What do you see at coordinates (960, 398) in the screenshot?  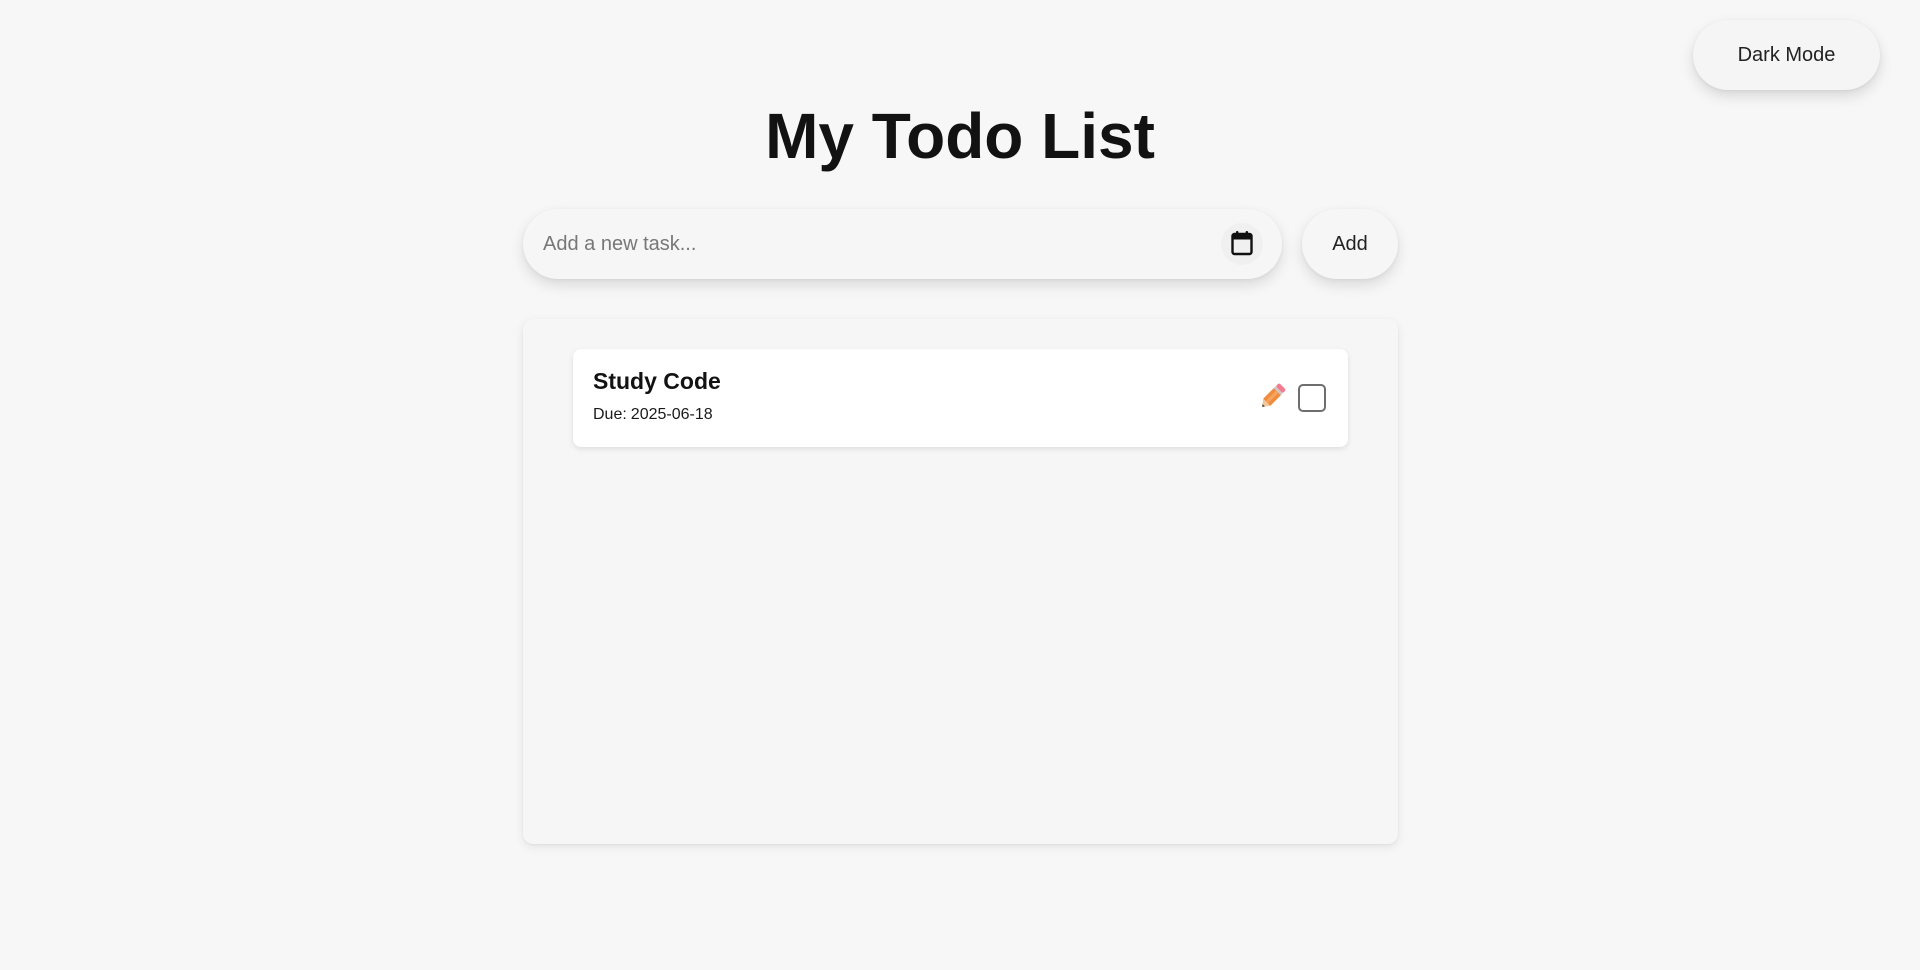 I see `list-item: Study Code Due: 2025-06-18` at bounding box center [960, 398].